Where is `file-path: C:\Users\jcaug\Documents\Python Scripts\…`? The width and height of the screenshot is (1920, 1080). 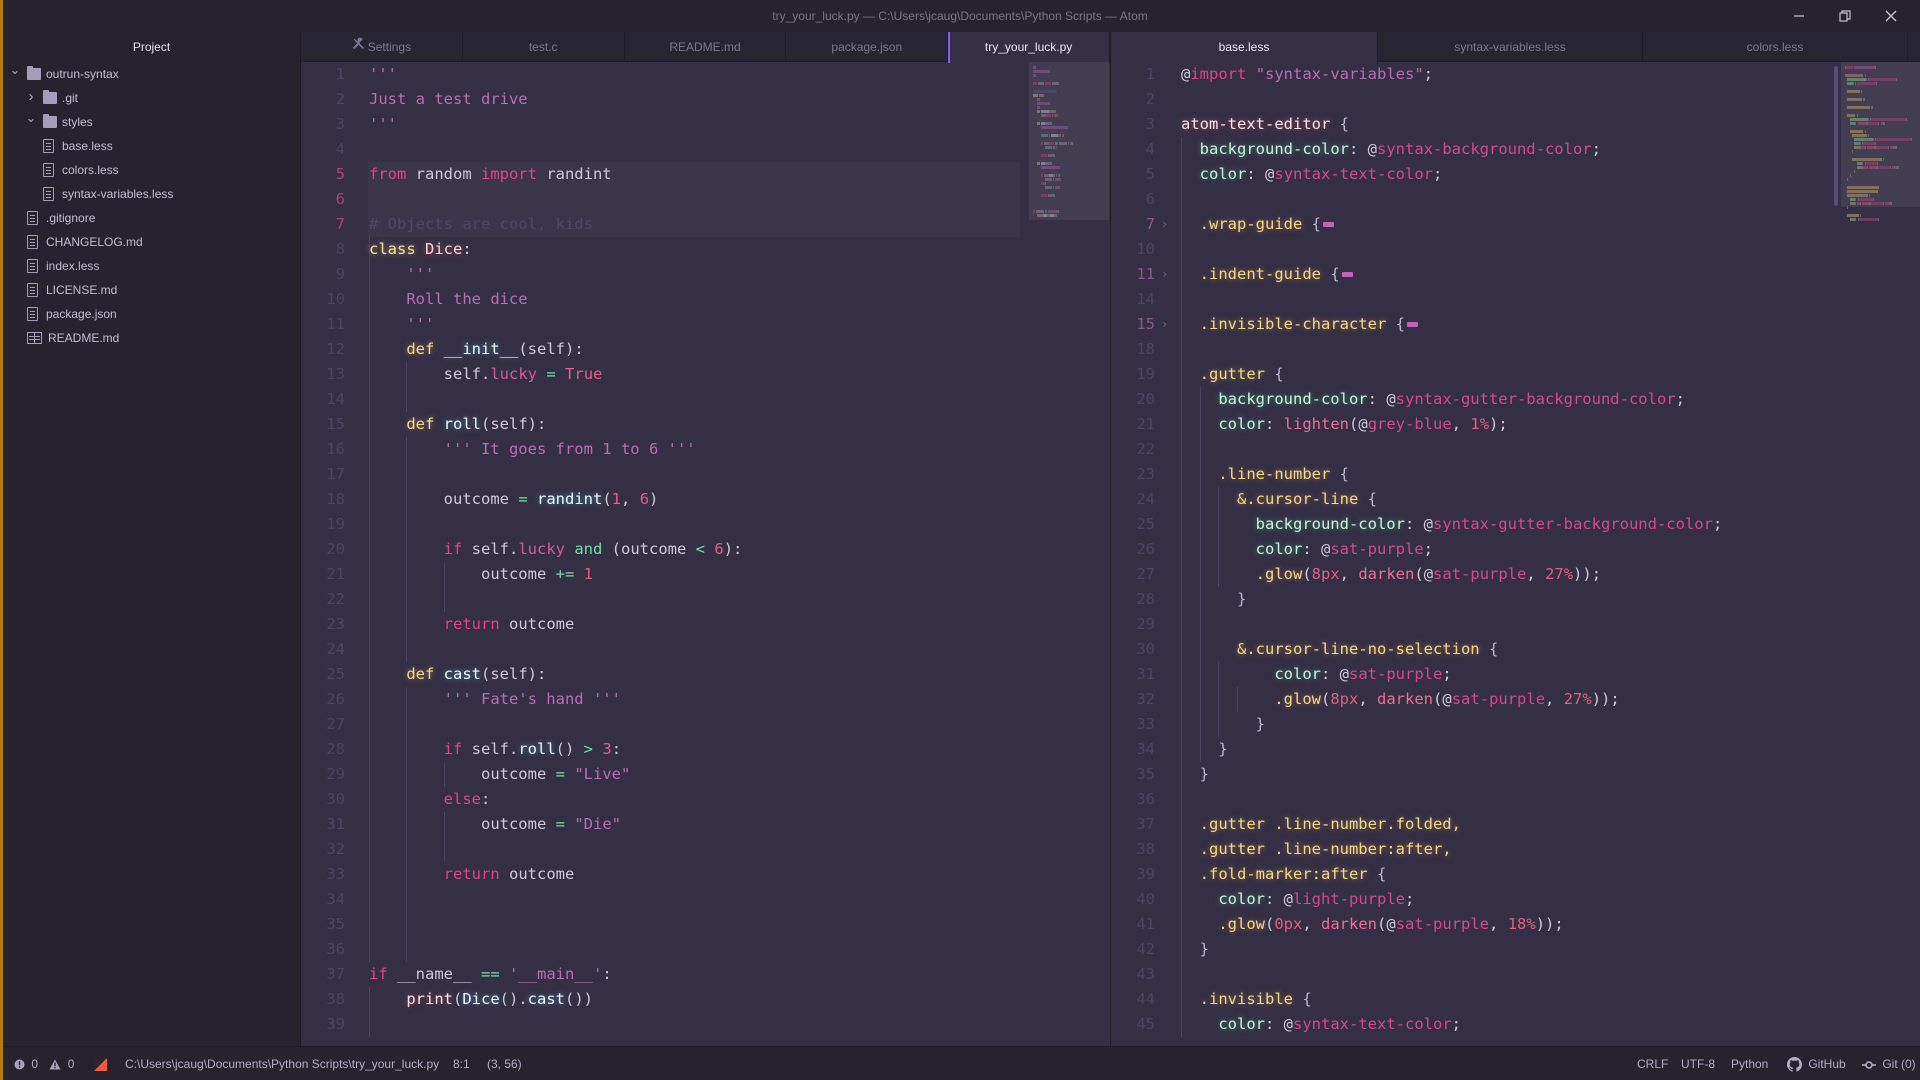
file-path: C:\Users\jcaug\Documents\Python Scripts\… is located at coordinates (282, 1063).